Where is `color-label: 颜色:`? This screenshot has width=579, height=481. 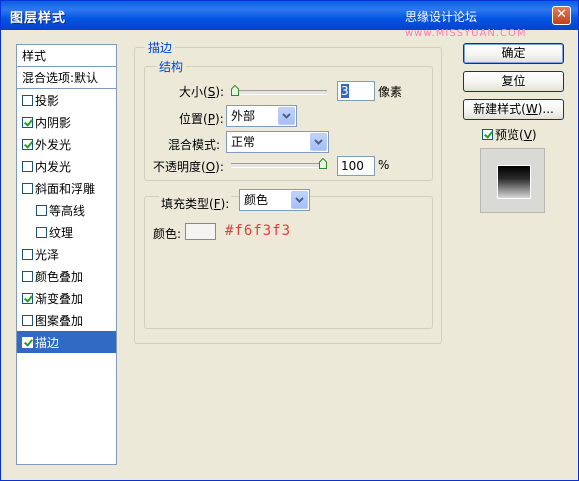
color-label: 颜色: is located at coordinates (167, 234).